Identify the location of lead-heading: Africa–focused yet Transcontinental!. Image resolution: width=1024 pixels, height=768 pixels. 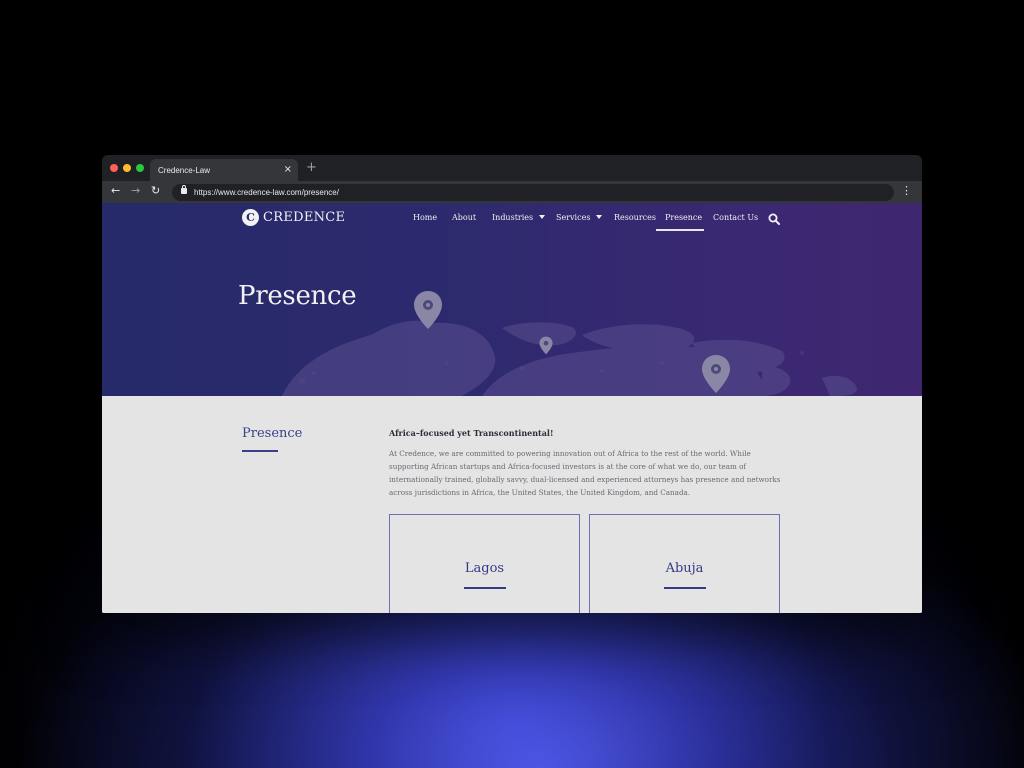
(471, 433).